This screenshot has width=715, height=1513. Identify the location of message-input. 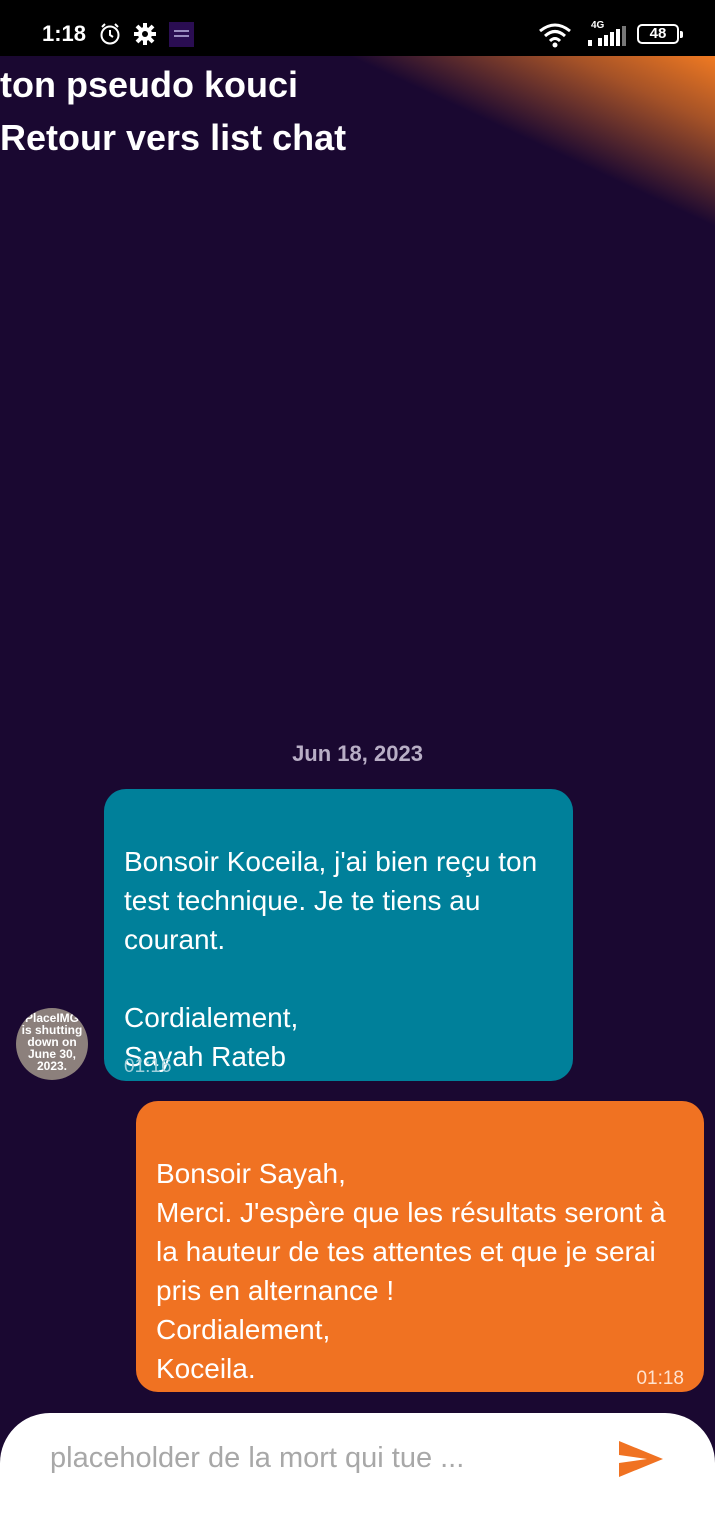
(320, 1458).